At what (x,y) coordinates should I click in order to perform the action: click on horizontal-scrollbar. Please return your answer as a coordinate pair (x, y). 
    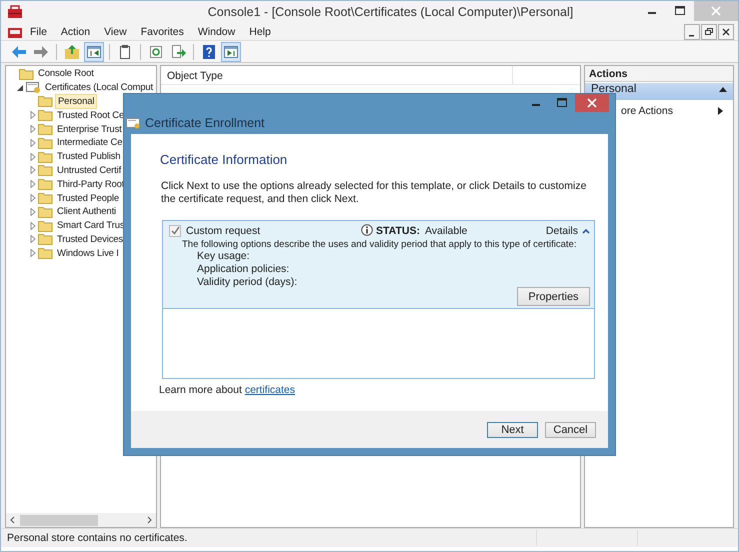
    Looking at the image, I should click on (81, 520).